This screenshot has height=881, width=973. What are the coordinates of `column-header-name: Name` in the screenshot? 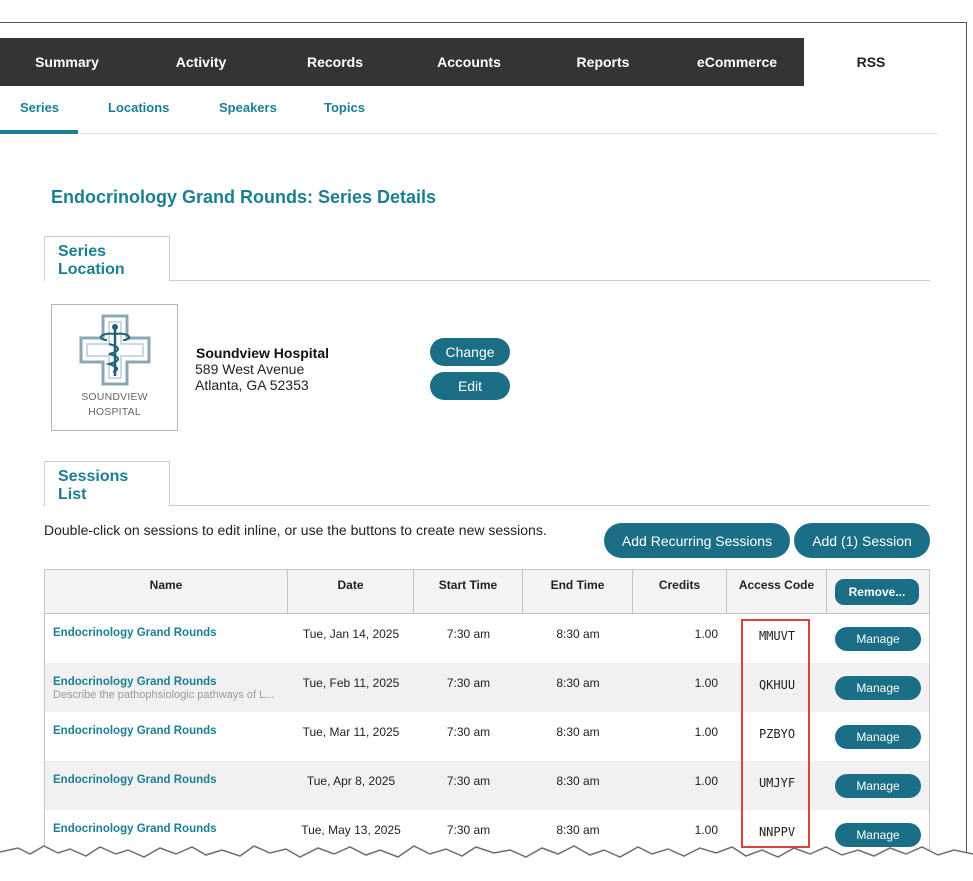 It's located at (166, 591).